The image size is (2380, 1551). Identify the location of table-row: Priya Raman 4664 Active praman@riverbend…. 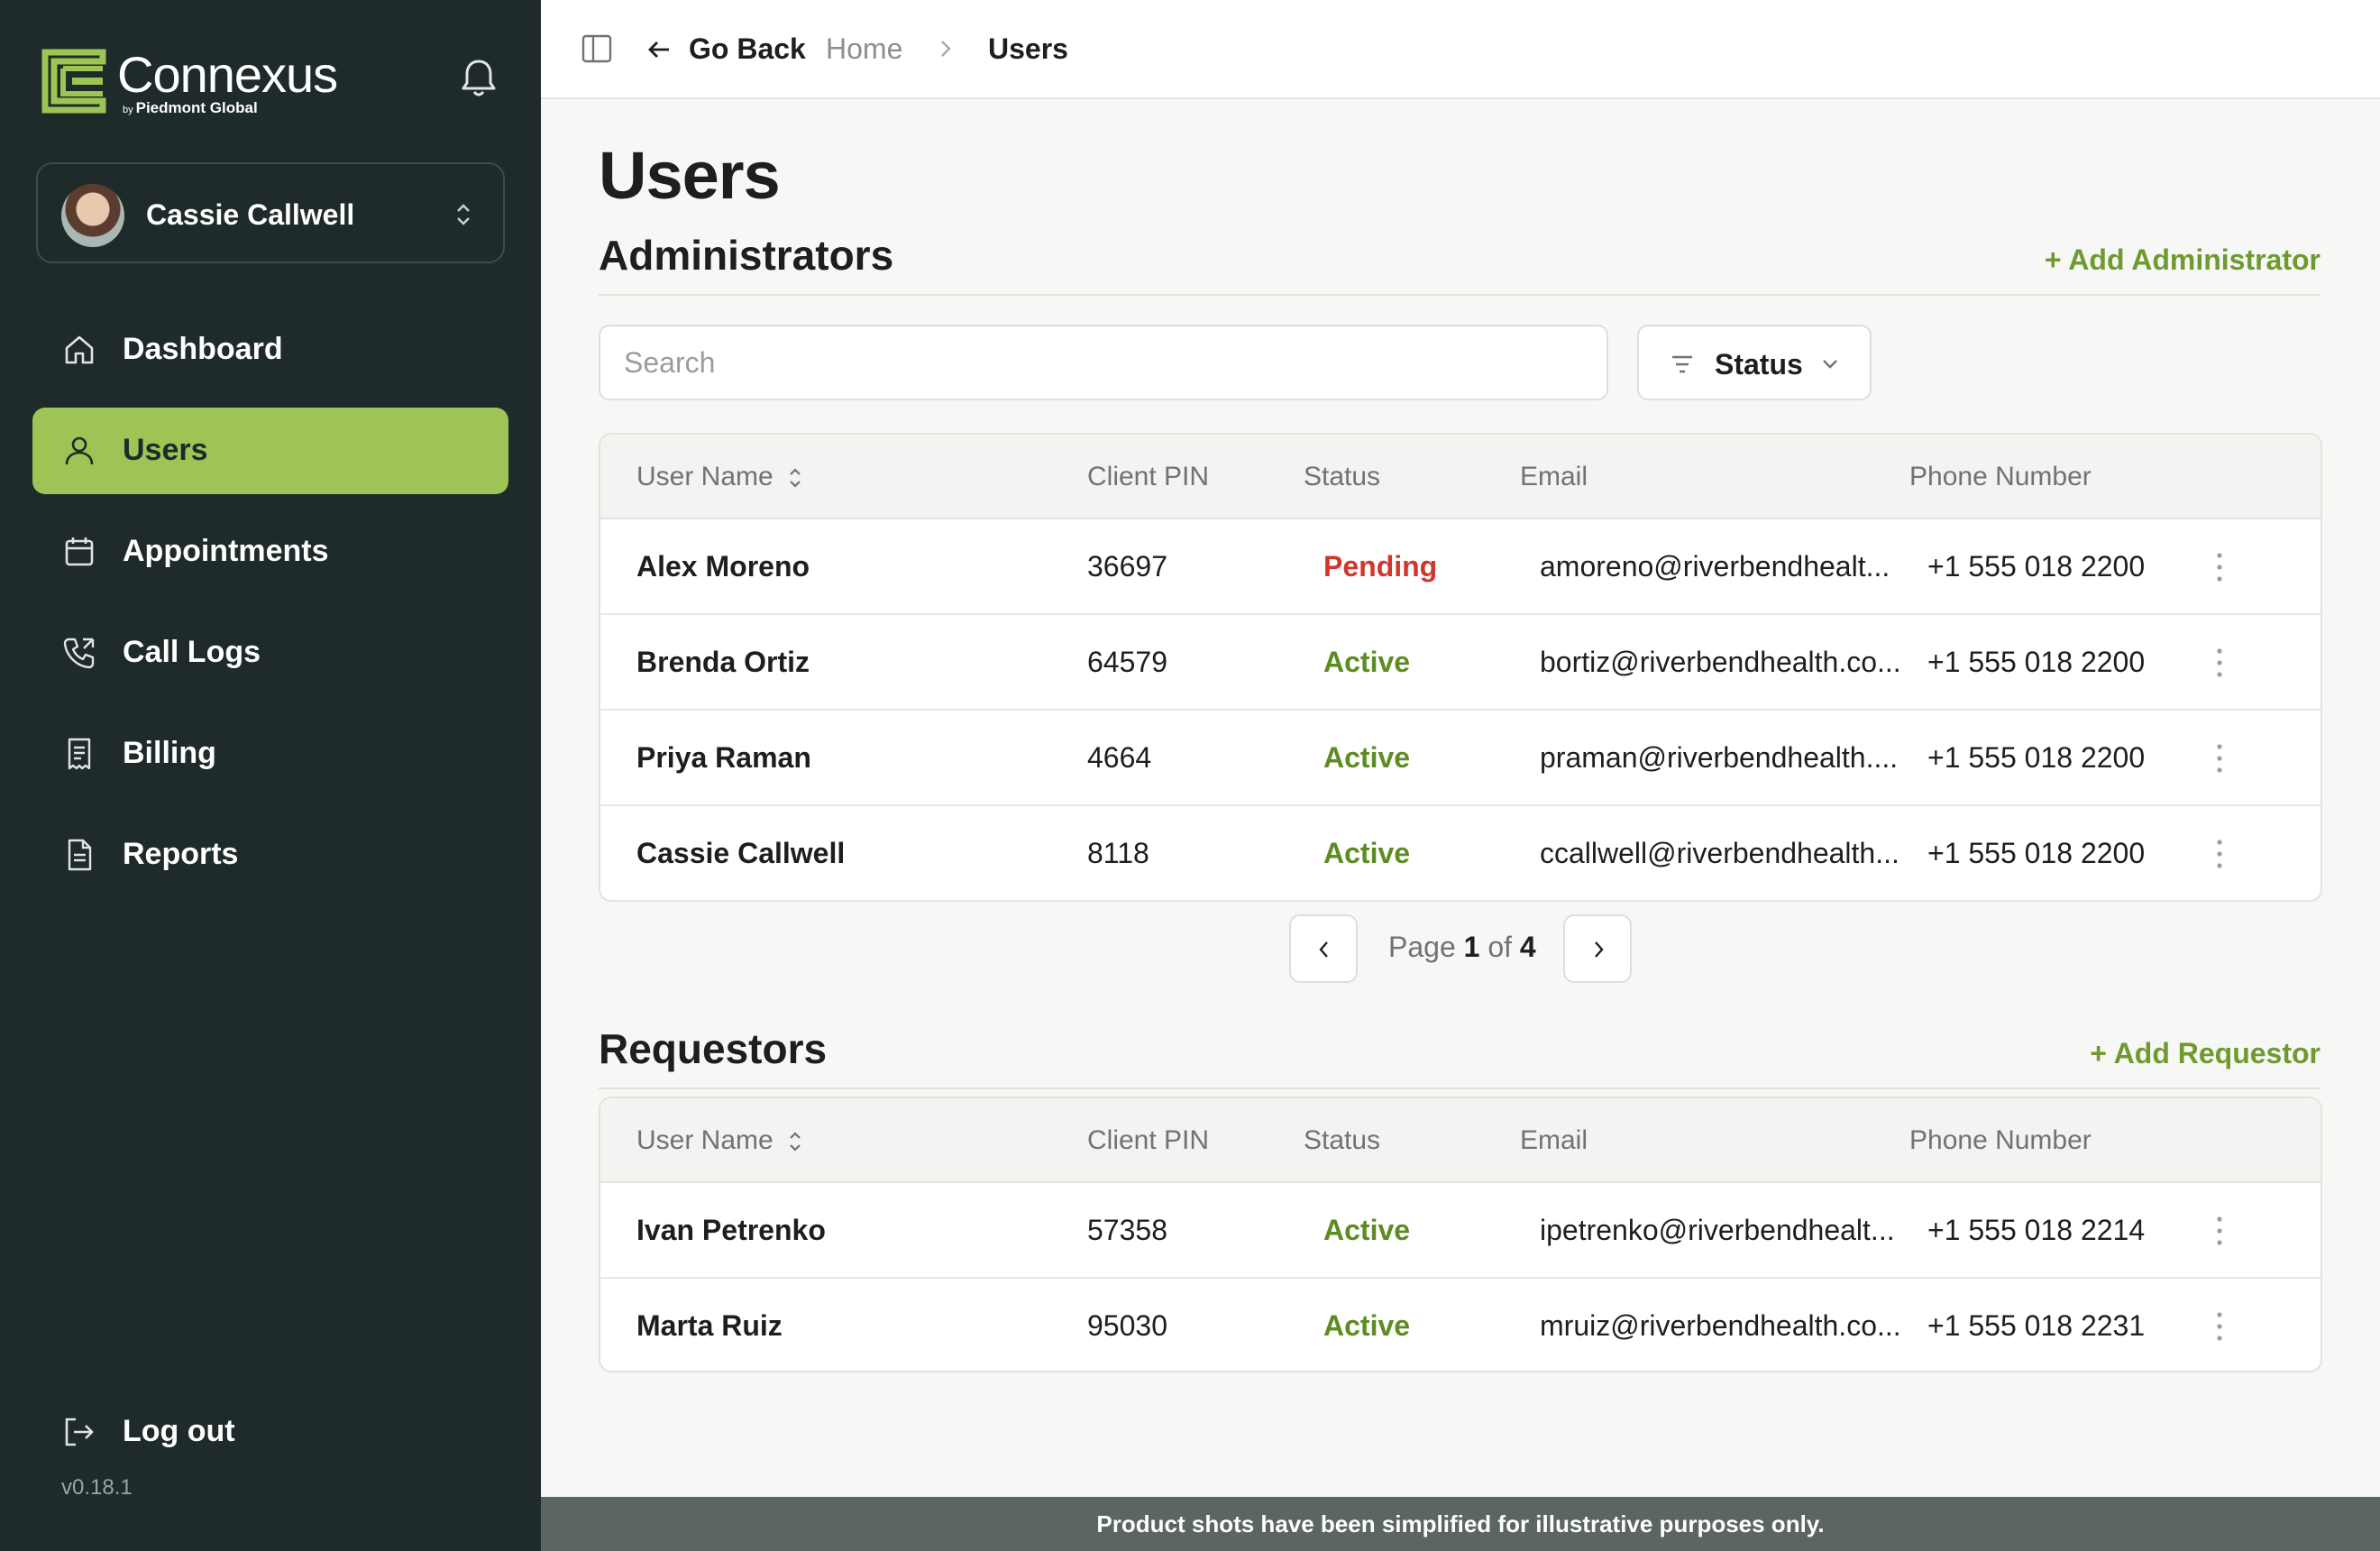
(1460, 758).